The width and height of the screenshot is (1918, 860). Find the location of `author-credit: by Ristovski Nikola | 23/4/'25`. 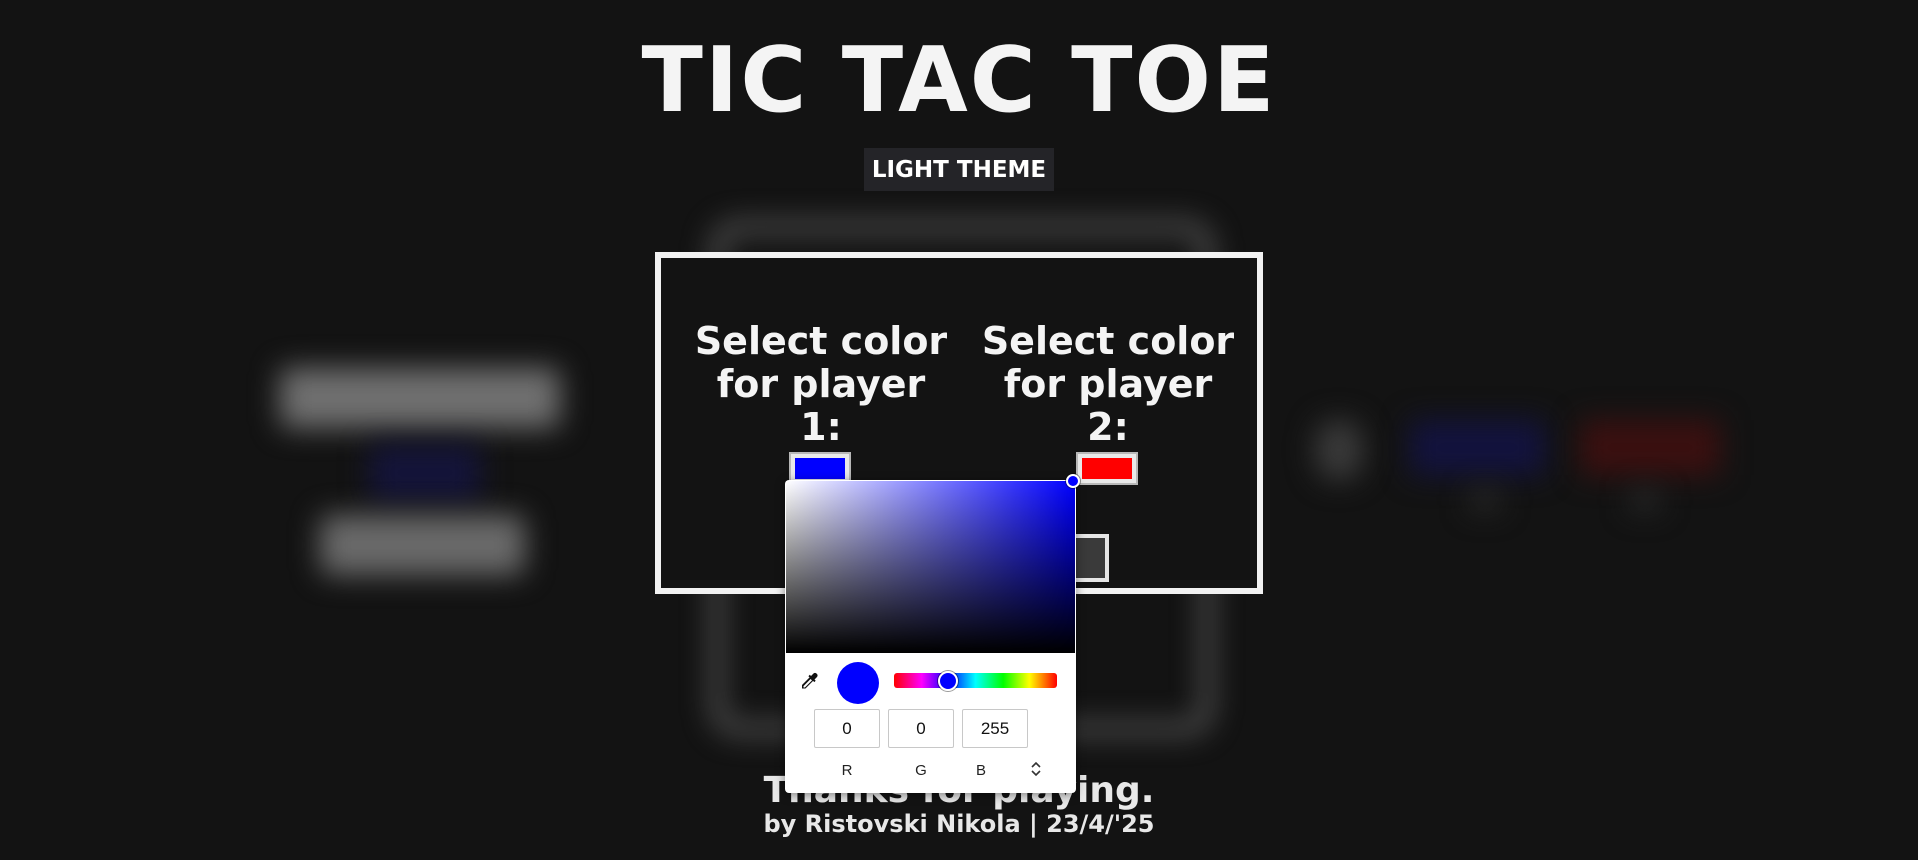

author-credit: by Ristovski Nikola | 23/4/'25 is located at coordinates (959, 824).